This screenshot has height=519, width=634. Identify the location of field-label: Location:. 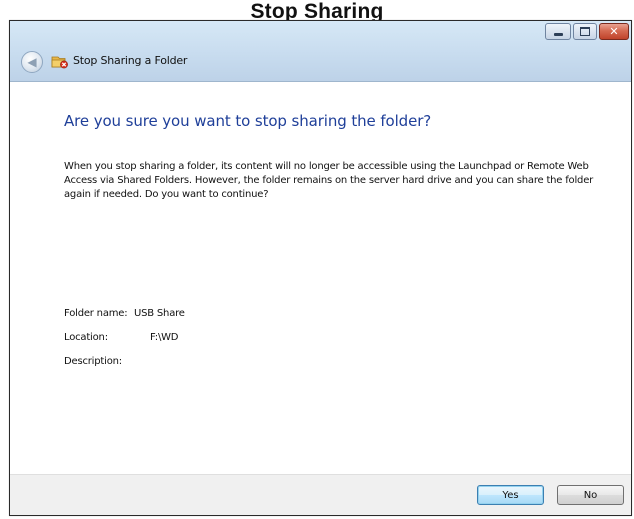
(86, 337).